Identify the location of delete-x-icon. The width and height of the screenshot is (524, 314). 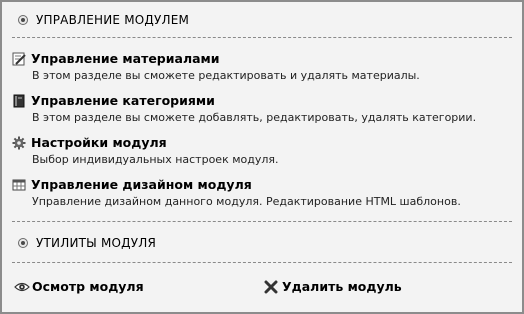
(271, 287).